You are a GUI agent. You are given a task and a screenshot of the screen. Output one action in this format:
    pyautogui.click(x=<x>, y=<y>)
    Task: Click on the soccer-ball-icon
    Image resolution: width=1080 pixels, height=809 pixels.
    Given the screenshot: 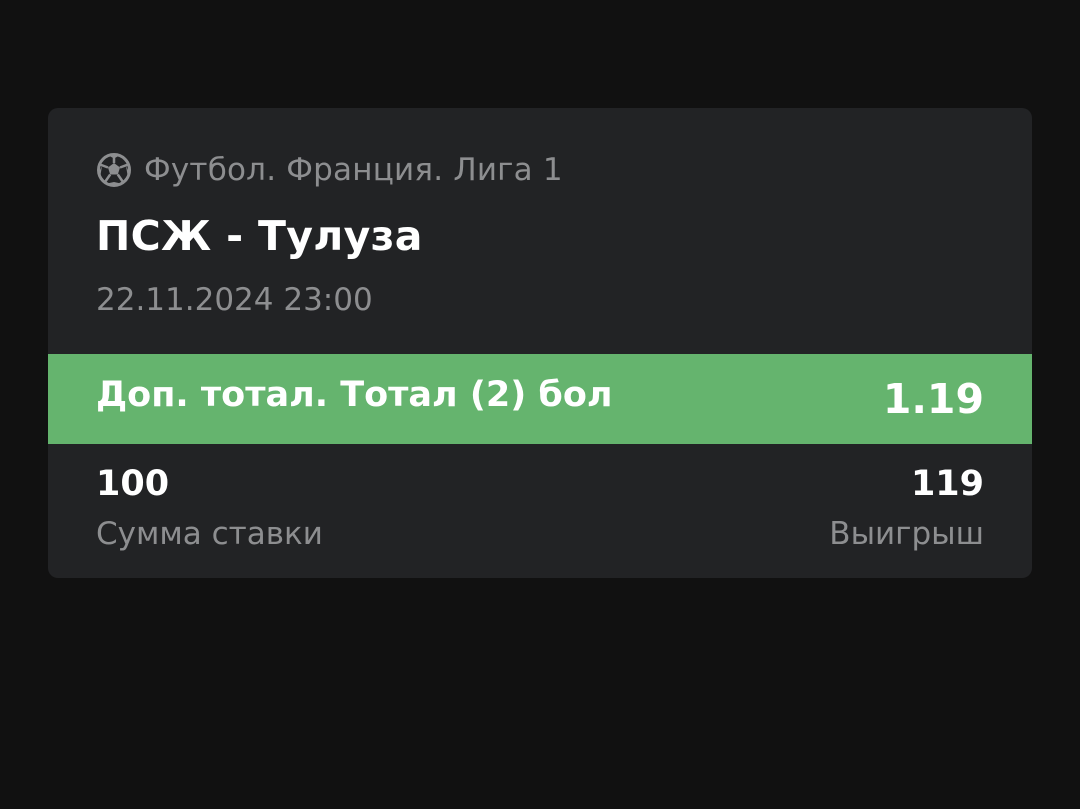 What is the action you would take?
    pyautogui.click(x=114, y=170)
    